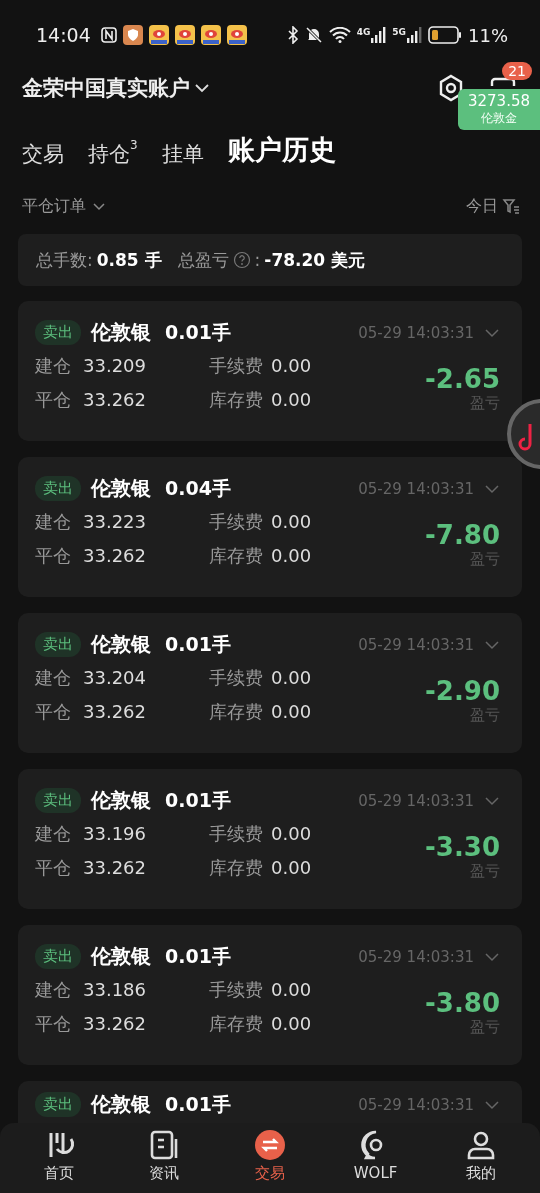  I want to click on order-lots: 0.04手, so click(198, 488).